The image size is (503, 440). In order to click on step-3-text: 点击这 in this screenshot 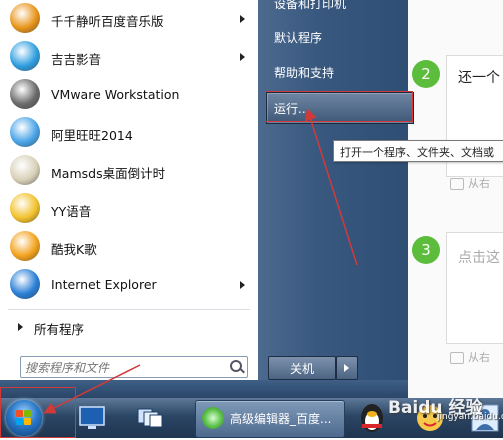, I will do `click(479, 257)`.